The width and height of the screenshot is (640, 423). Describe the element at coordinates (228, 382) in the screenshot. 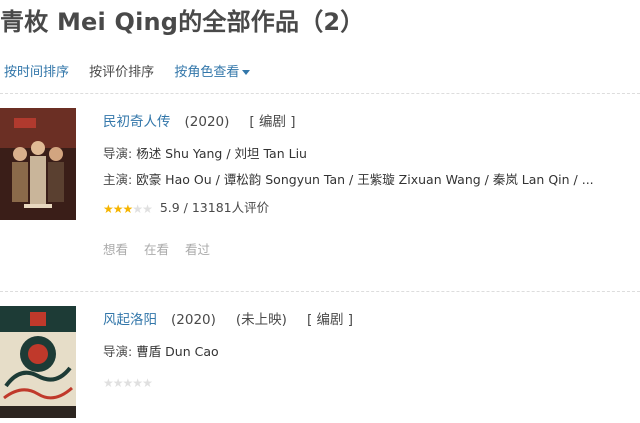

I see `rating-line: ★★★★★` at that location.